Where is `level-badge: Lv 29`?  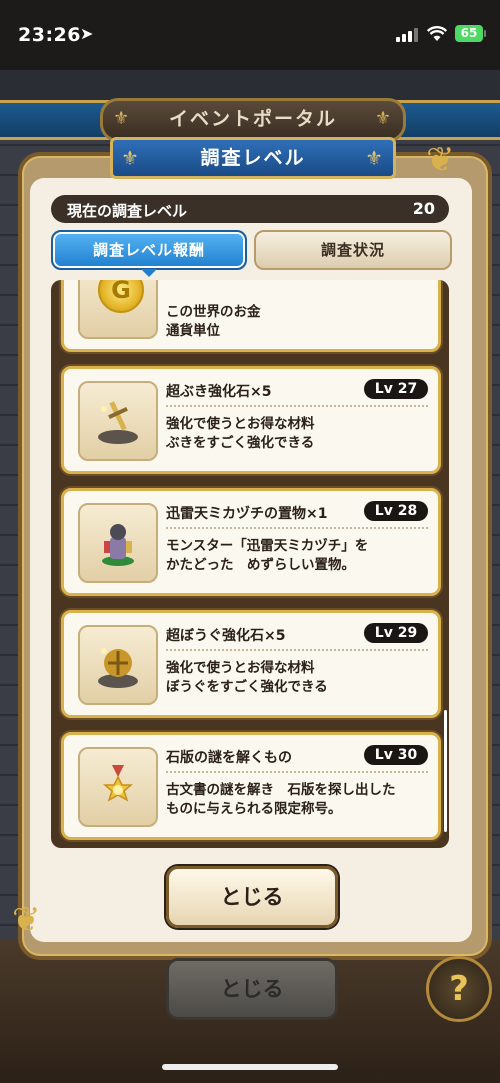
level-badge: Lv 29 is located at coordinates (396, 633).